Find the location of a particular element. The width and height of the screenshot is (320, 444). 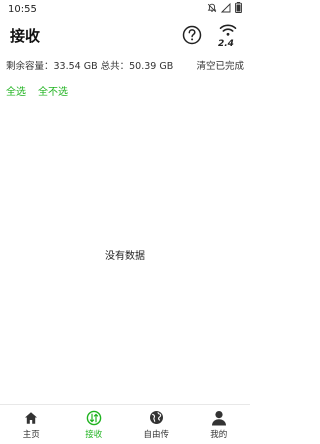

home-icon is located at coordinates (31, 418).